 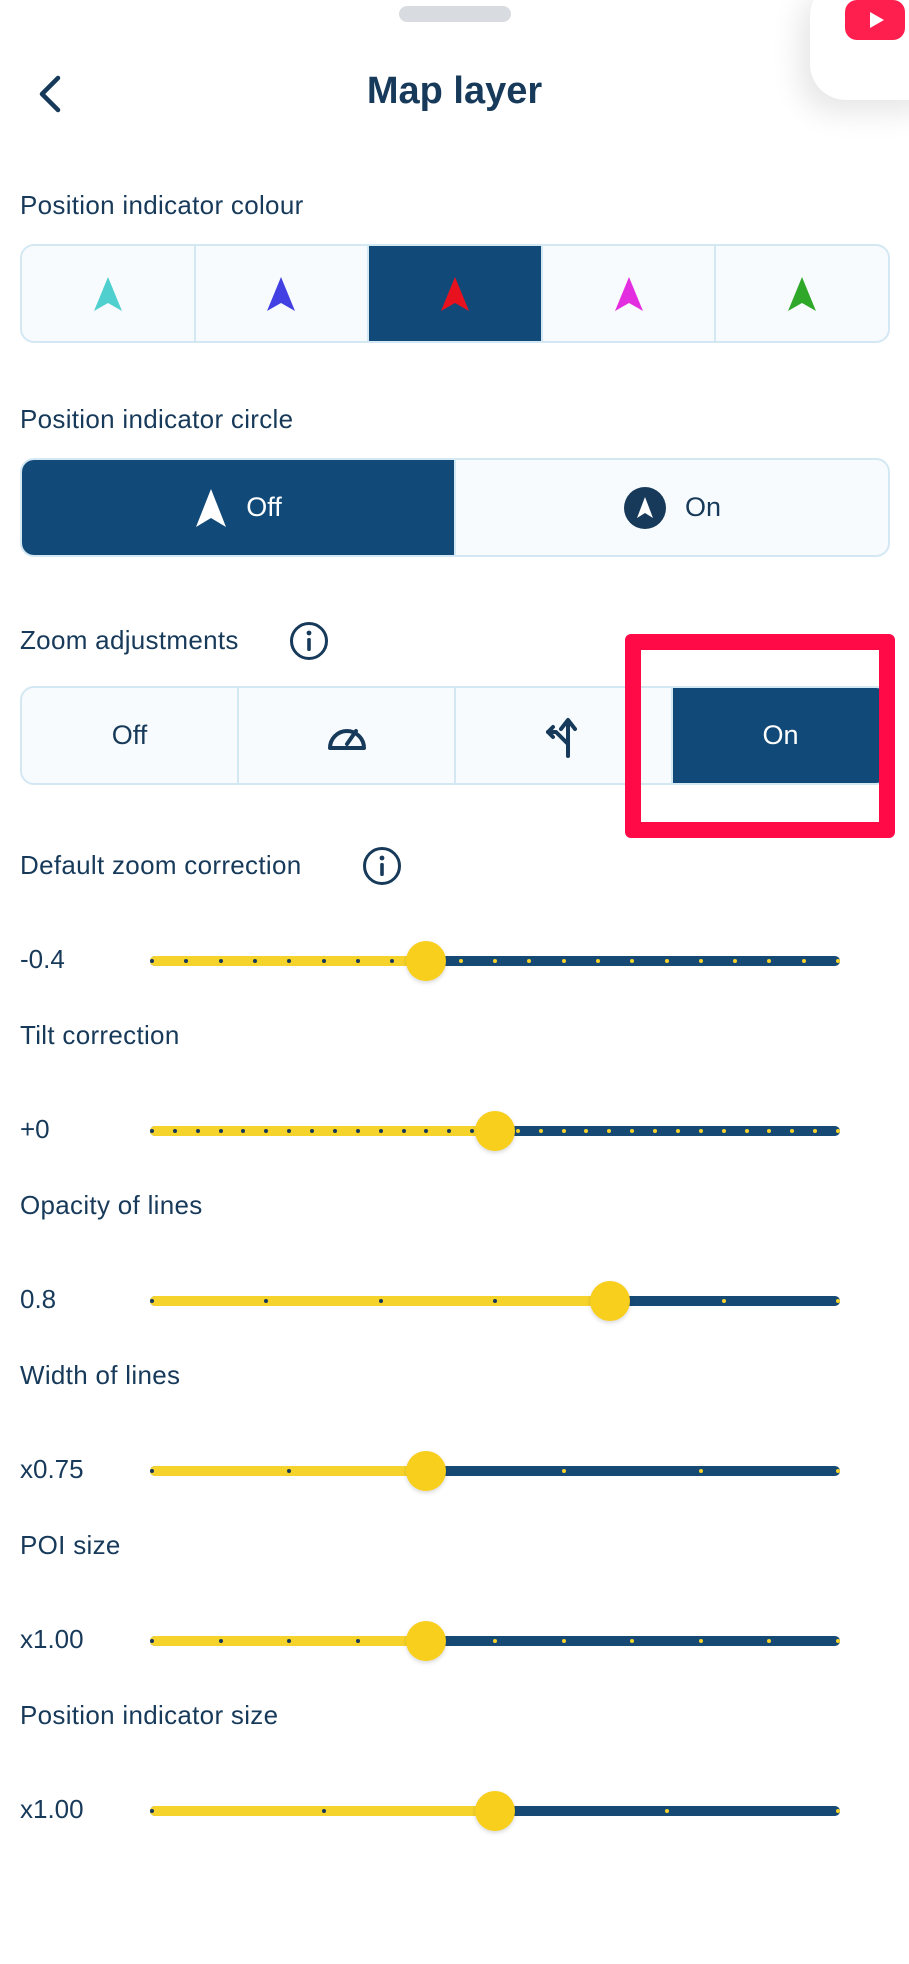 I want to click on speedometer-icon, so click(x=346, y=739).